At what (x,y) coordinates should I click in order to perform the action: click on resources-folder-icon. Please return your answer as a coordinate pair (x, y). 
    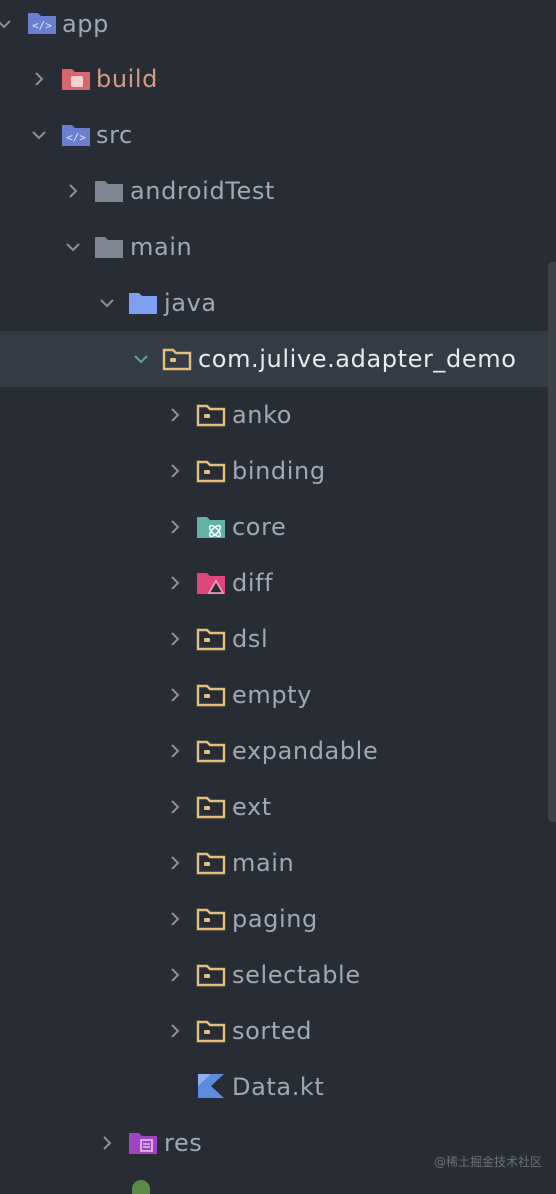
    Looking at the image, I should click on (143, 1142).